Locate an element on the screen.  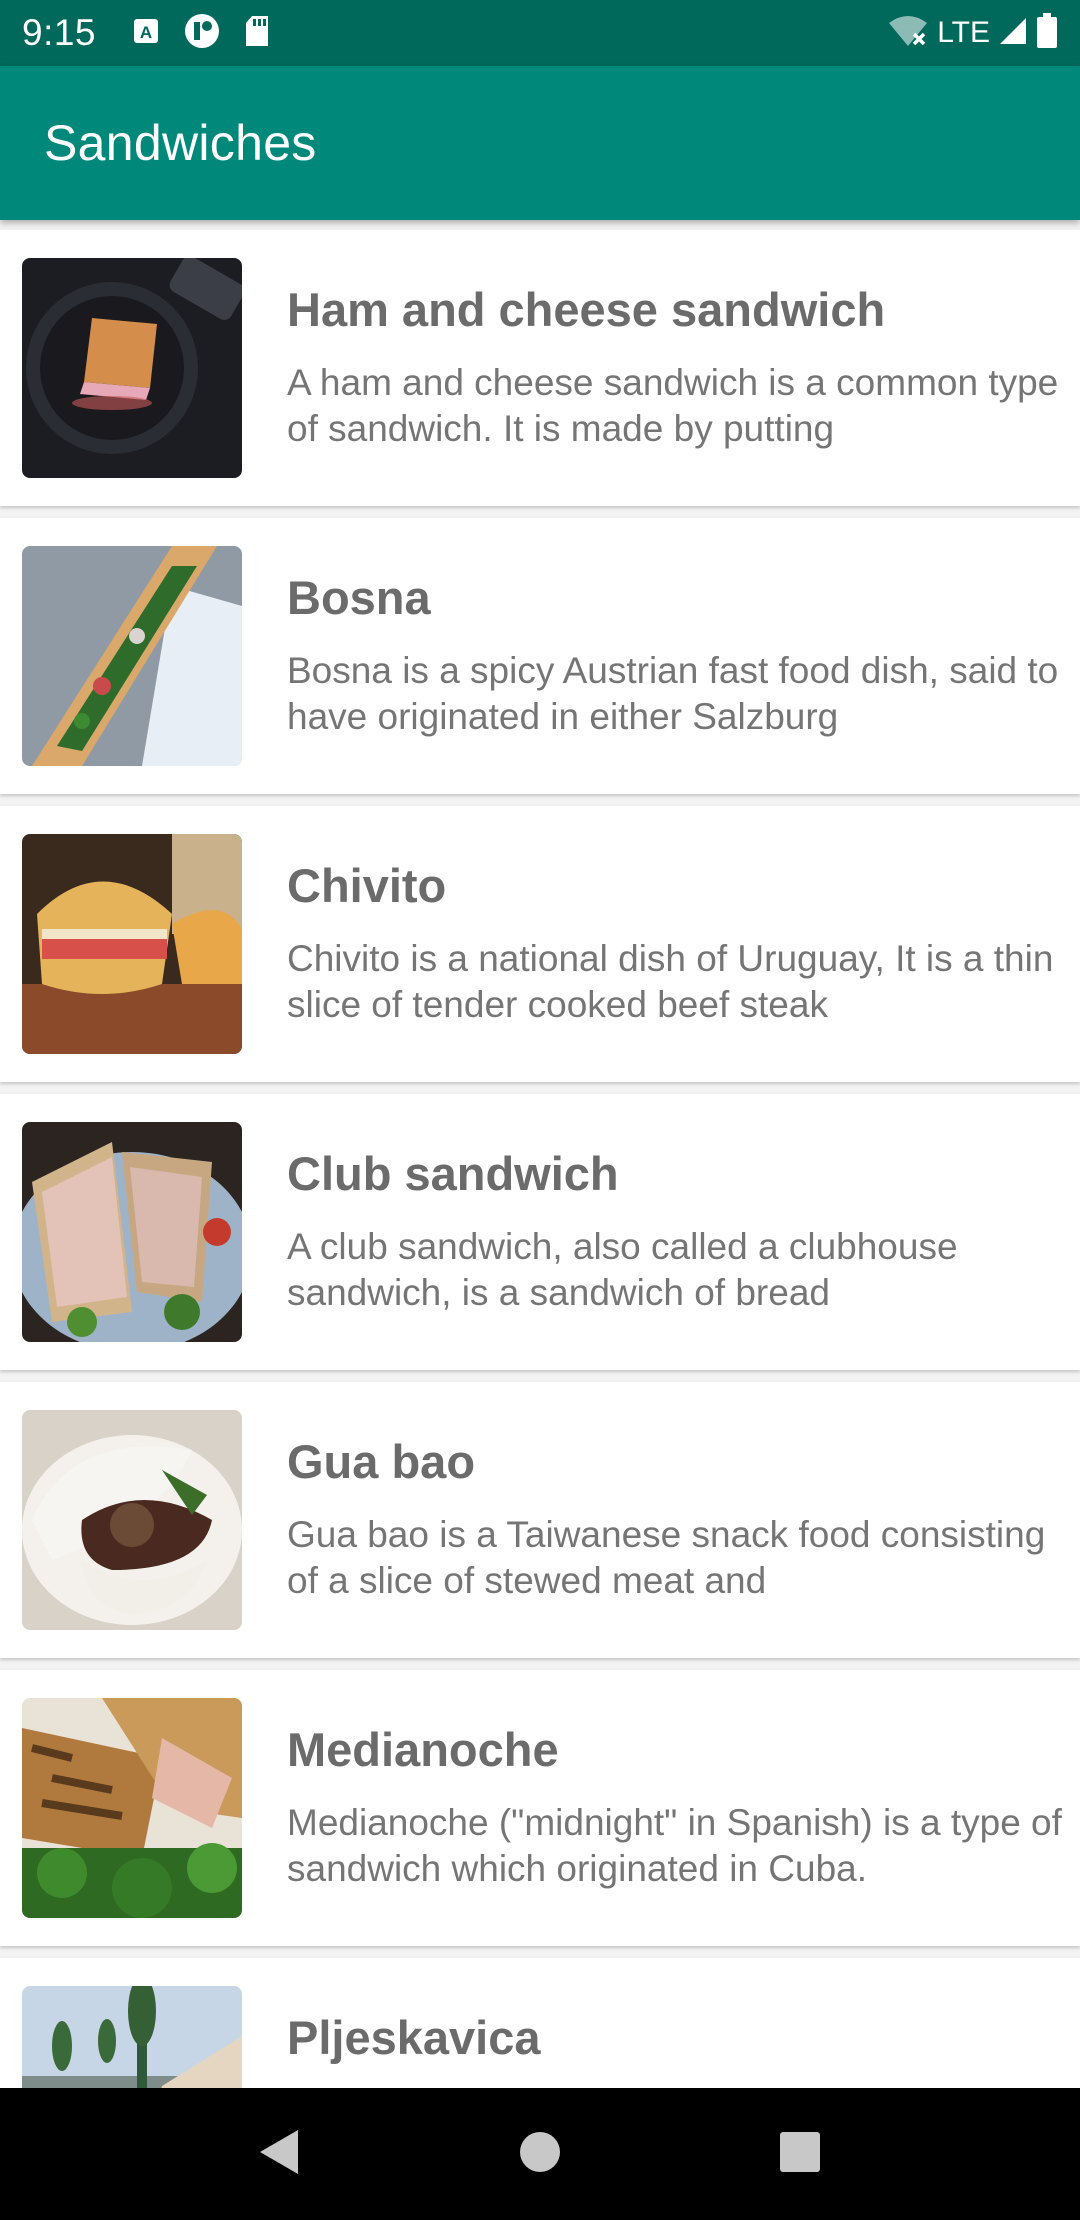
home-icon is located at coordinates (540, 2154).